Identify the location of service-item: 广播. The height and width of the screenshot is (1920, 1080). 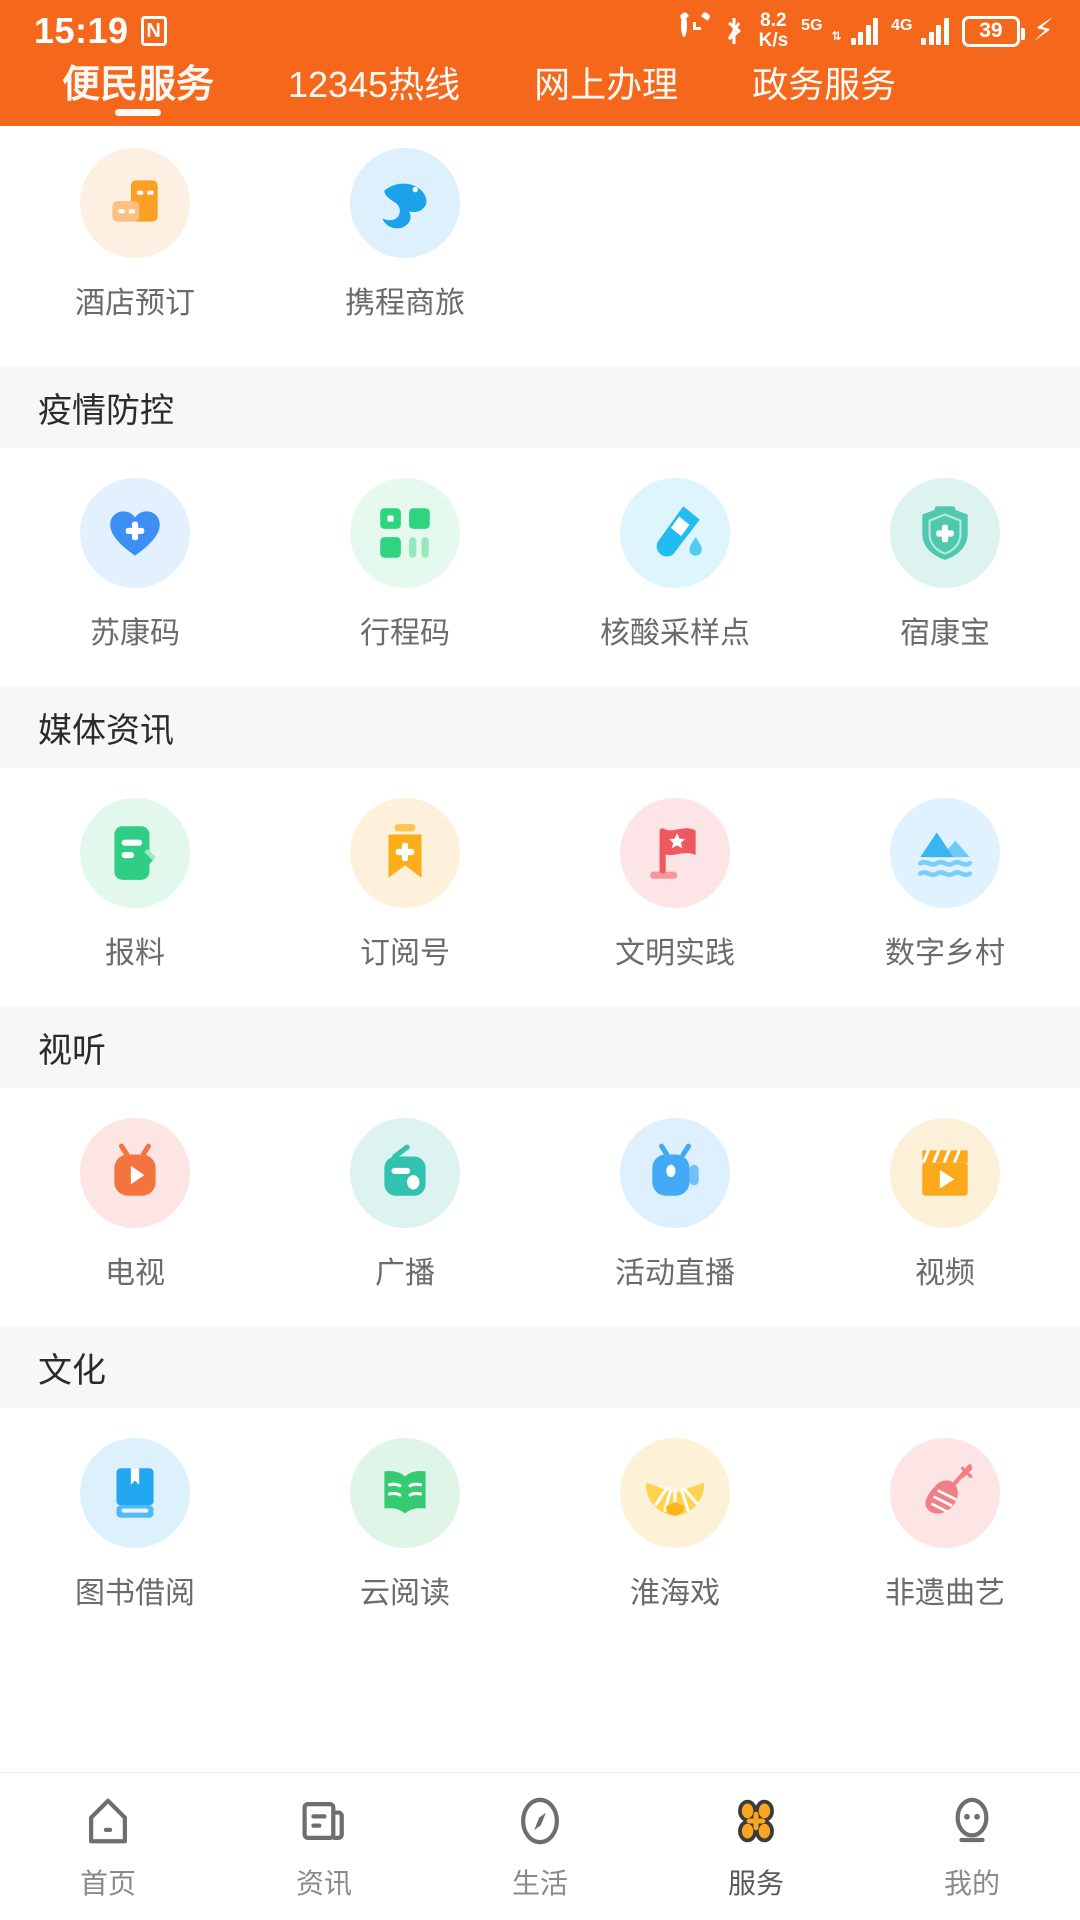
(405, 1205).